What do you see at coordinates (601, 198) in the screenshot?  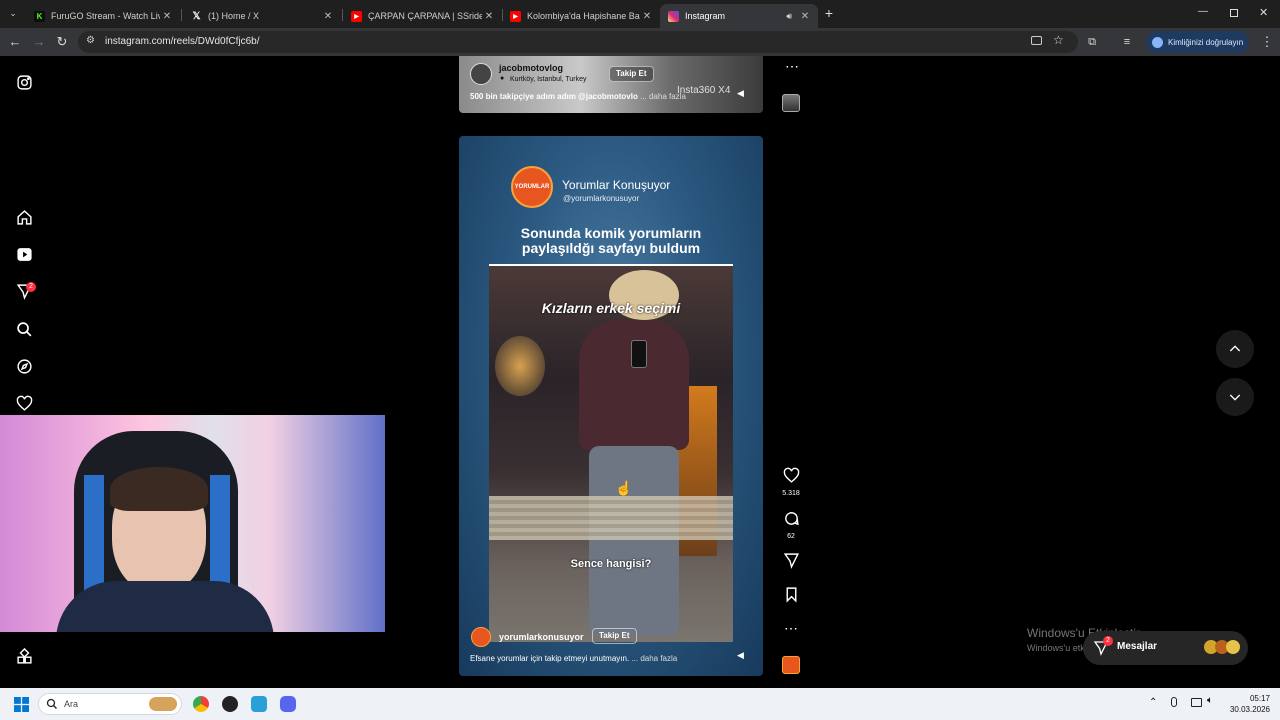 I see `header-handle: @yorumlarkonusuyor` at bounding box center [601, 198].